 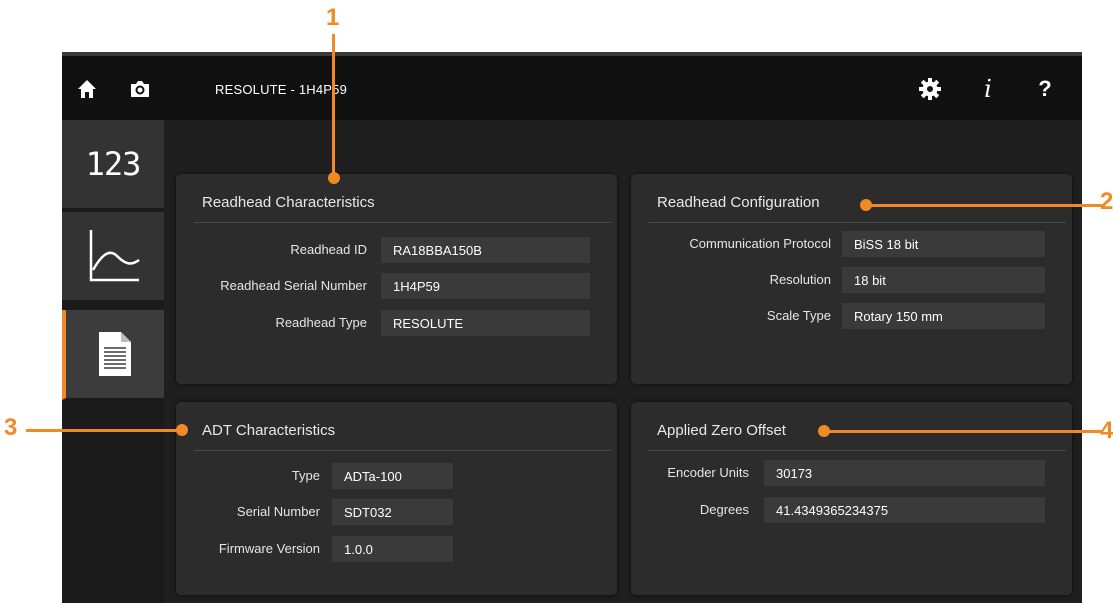 What do you see at coordinates (269, 548) in the screenshot?
I see `firmware-version-label: Firmware Version` at bounding box center [269, 548].